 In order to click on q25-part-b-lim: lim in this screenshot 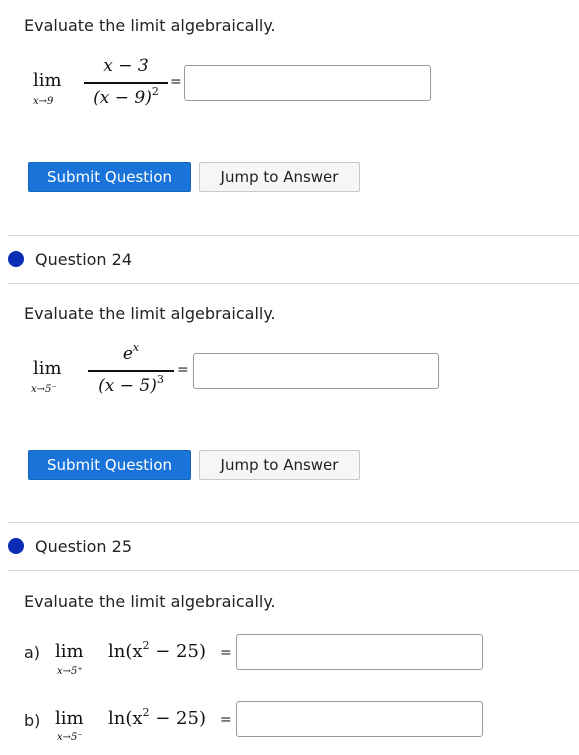, I will do `click(69, 718)`.